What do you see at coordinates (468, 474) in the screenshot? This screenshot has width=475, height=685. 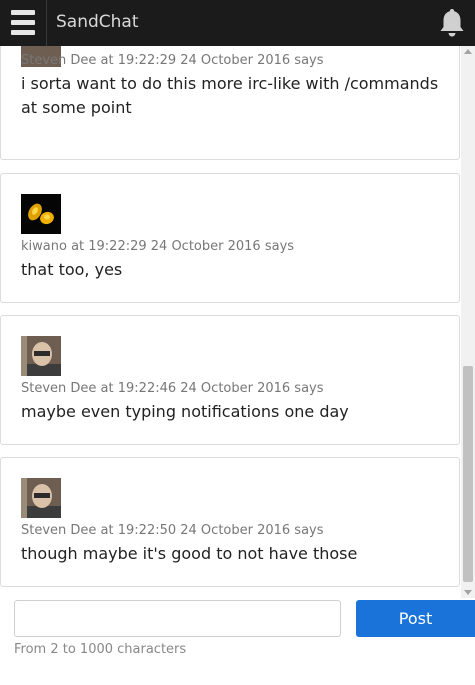 I see `scroll-thumb` at bounding box center [468, 474].